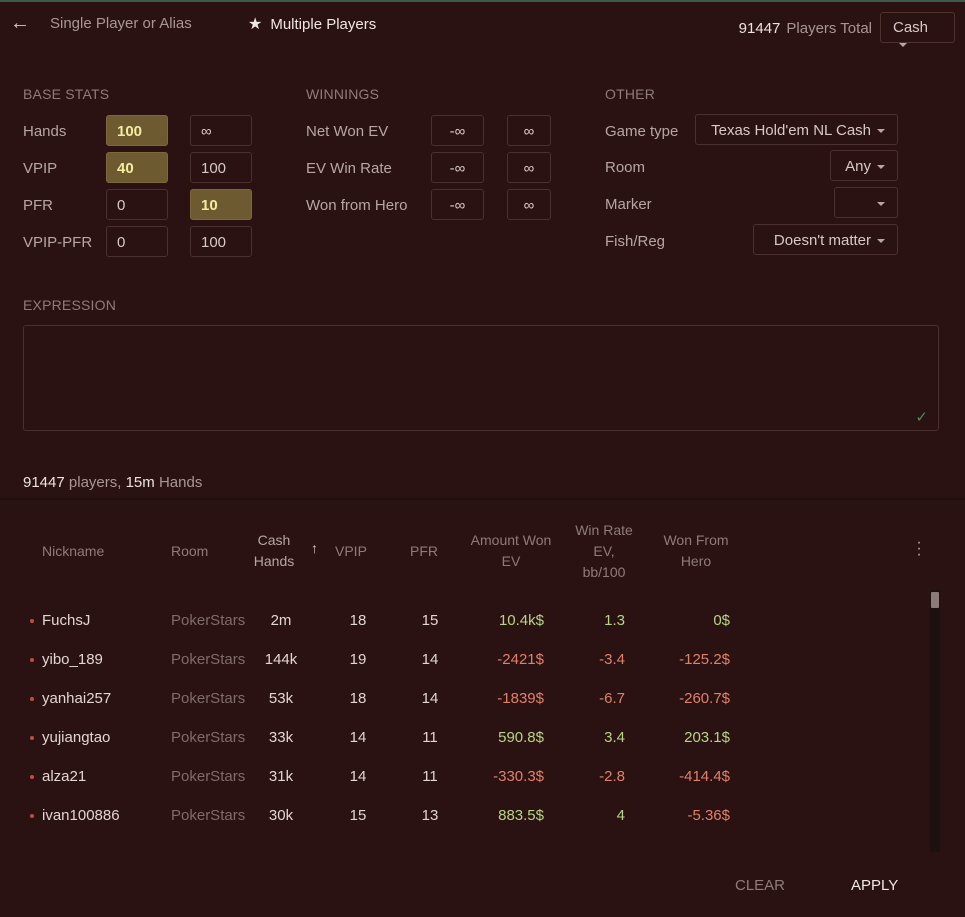 This screenshot has height=917, width=965. Describe the element at coordinates (529, 167) in the screenshot. I see `ev-win-rate-max-input: ∞` at that location.